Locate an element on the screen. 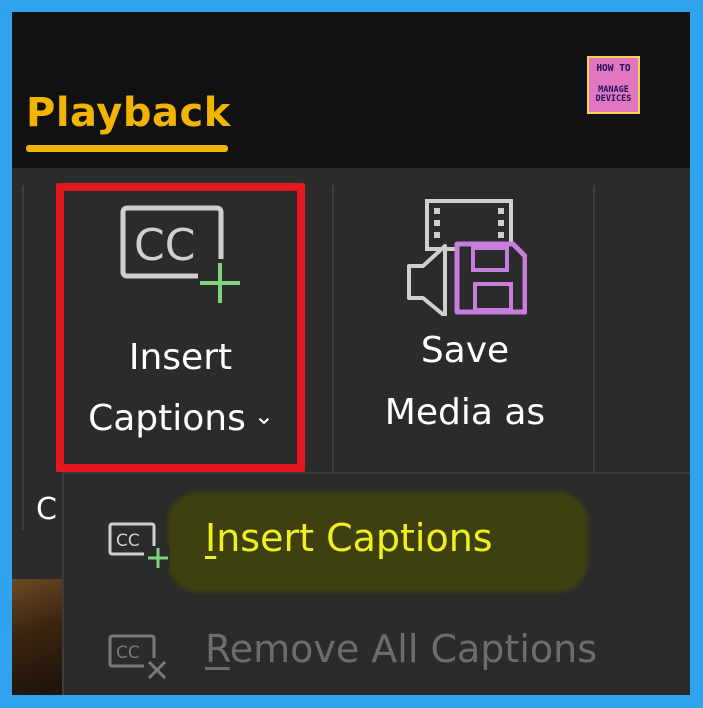 The image size is (703, 708). save-media-as-label-line2: Media as is located at coordinates (465, 412).